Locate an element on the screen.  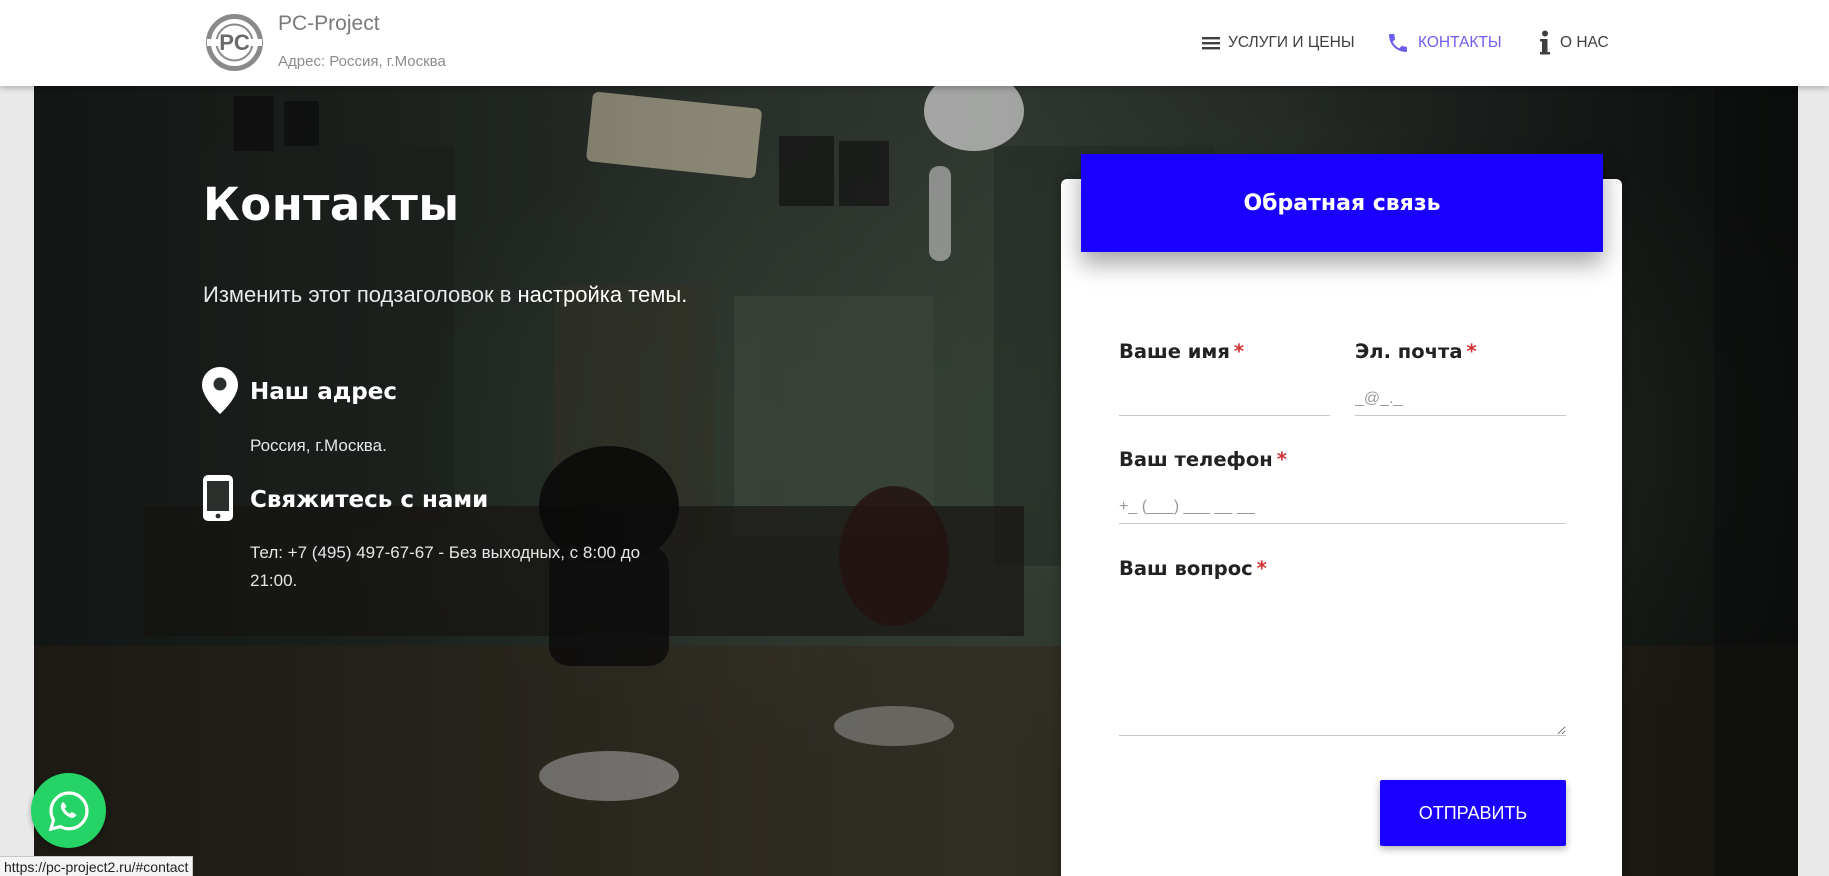
nav-label: Контакты is located at coordinates (1460, 42).